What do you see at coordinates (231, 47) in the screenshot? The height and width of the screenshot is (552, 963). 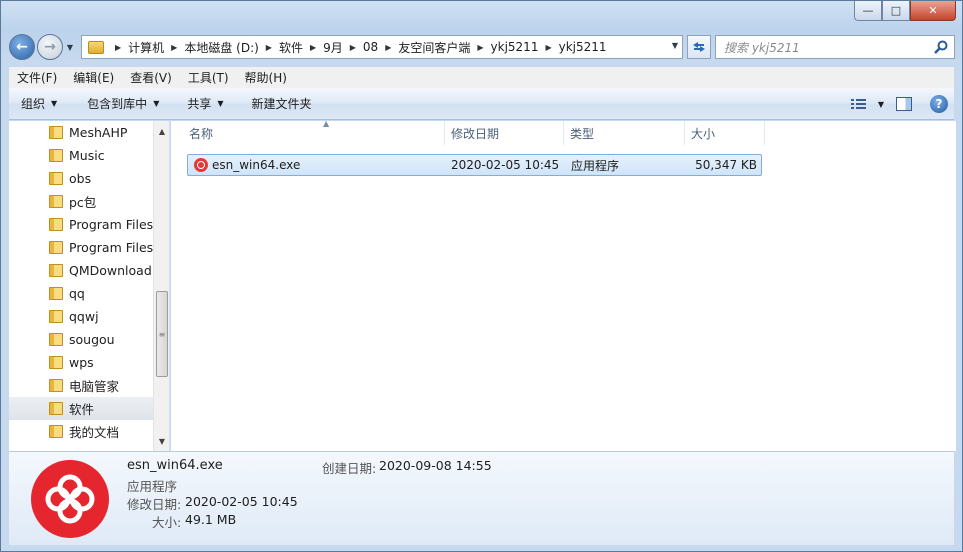 I see `breadcrumb-item: 本地磁盘 (D:) ▶` at bounding box center [231, 47].